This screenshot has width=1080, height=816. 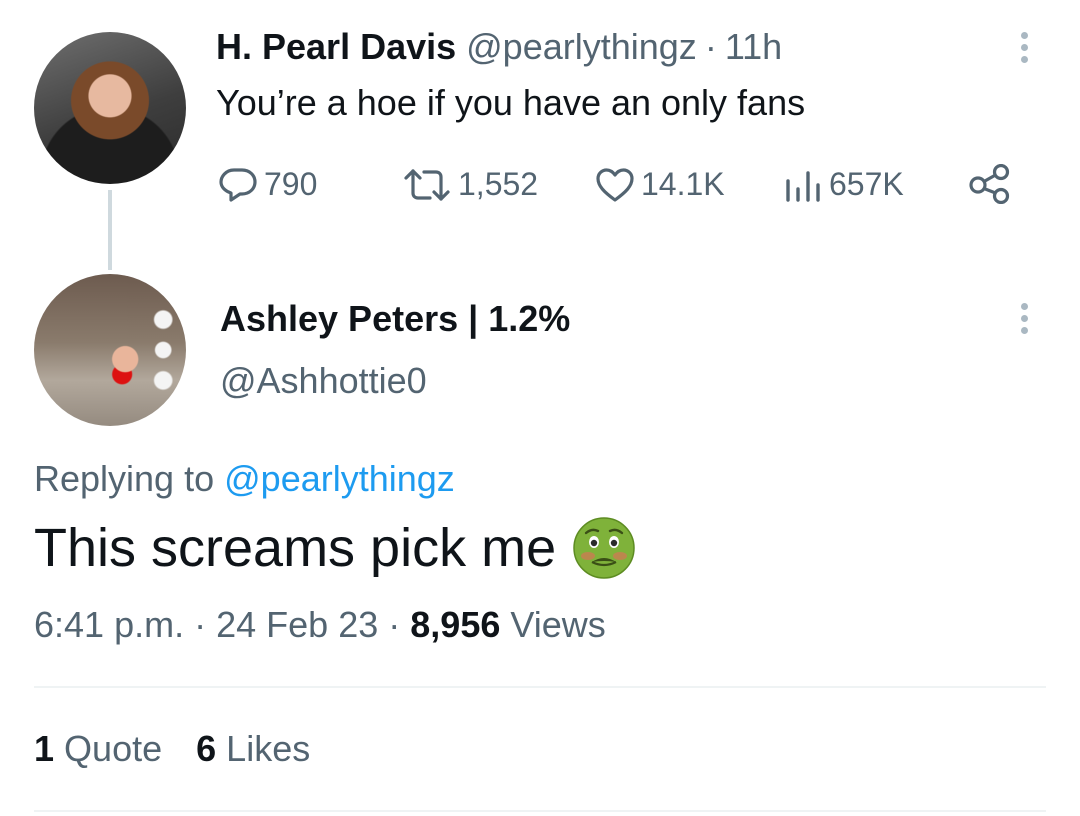 I want to click on tweet-time: 6:41 p.m., so click(x=109, y=624).